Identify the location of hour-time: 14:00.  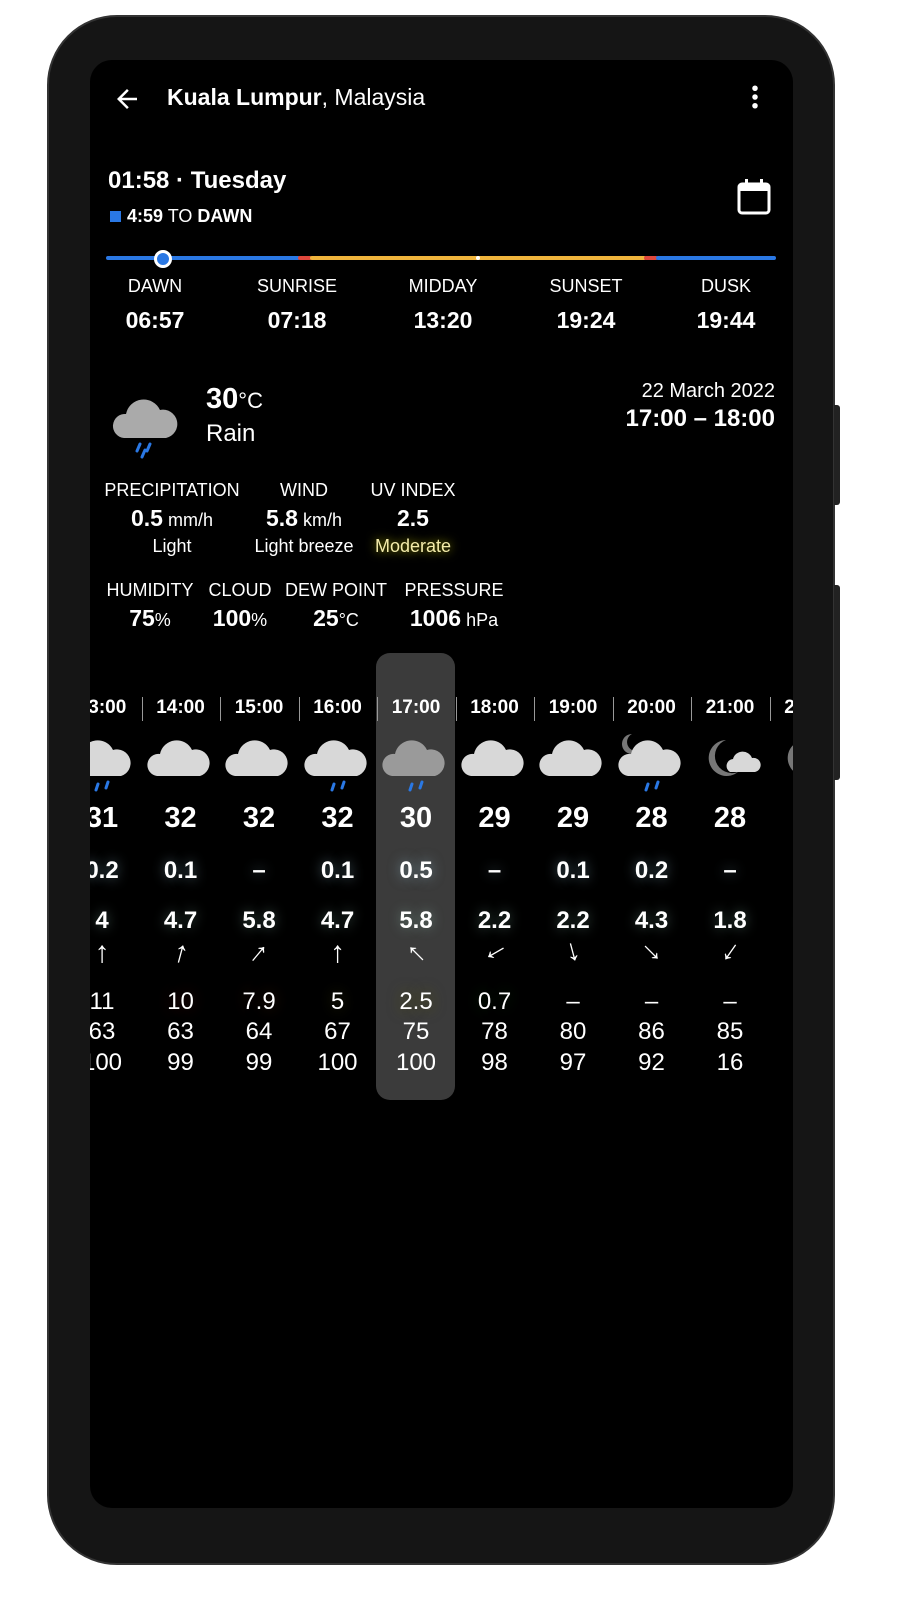
(180, 707).